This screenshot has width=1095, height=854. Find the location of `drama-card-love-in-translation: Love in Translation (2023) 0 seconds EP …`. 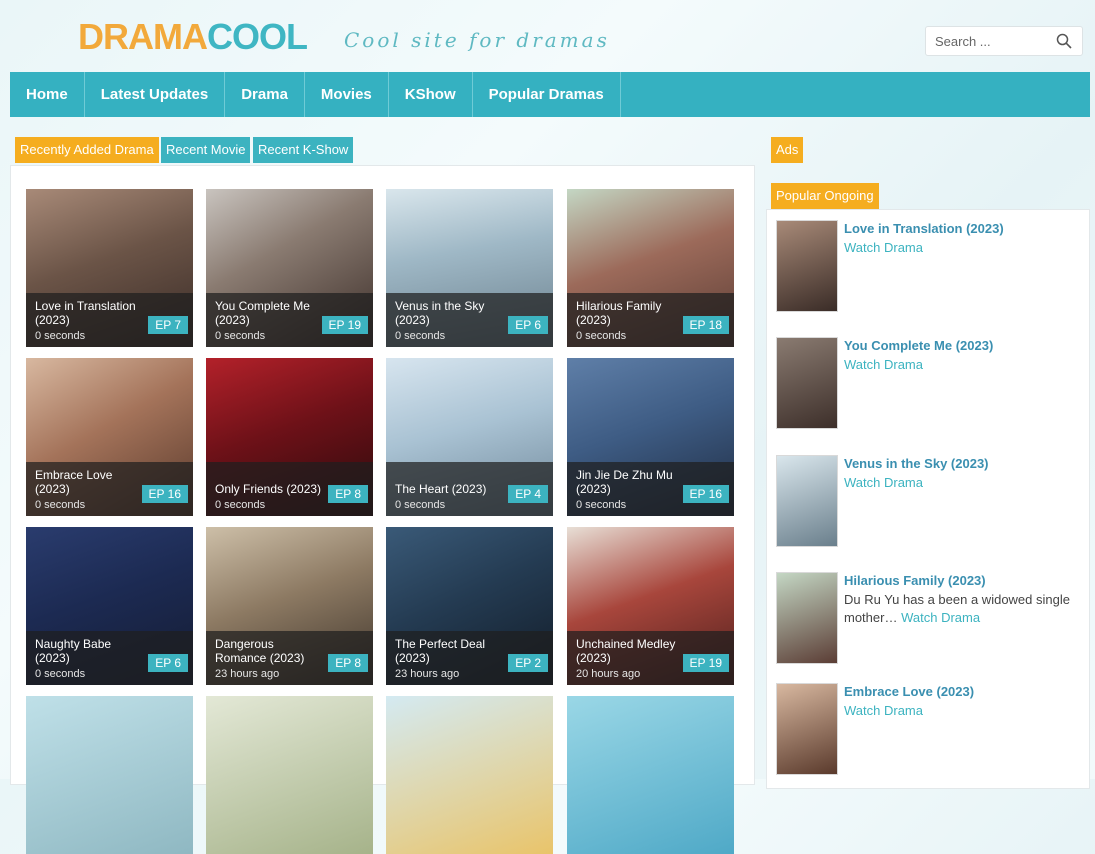

drama-card-love-in-translation: Love in Translation (2023) 0 seconds EP … is located at coordinates (109, 268).